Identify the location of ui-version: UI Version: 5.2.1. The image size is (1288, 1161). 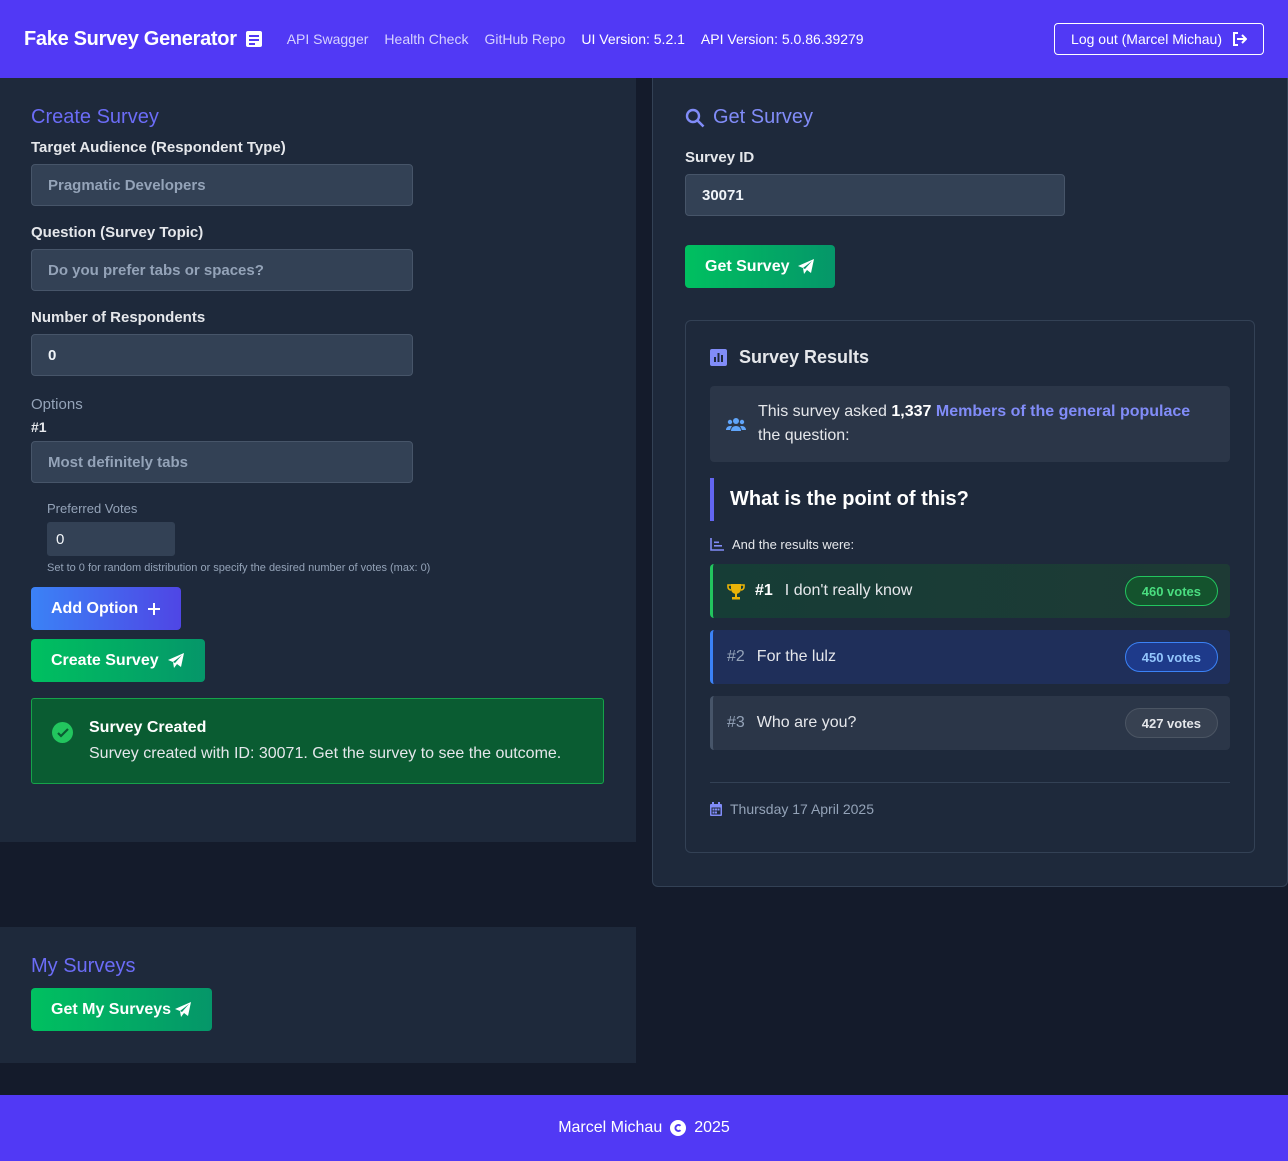
(633, 39).